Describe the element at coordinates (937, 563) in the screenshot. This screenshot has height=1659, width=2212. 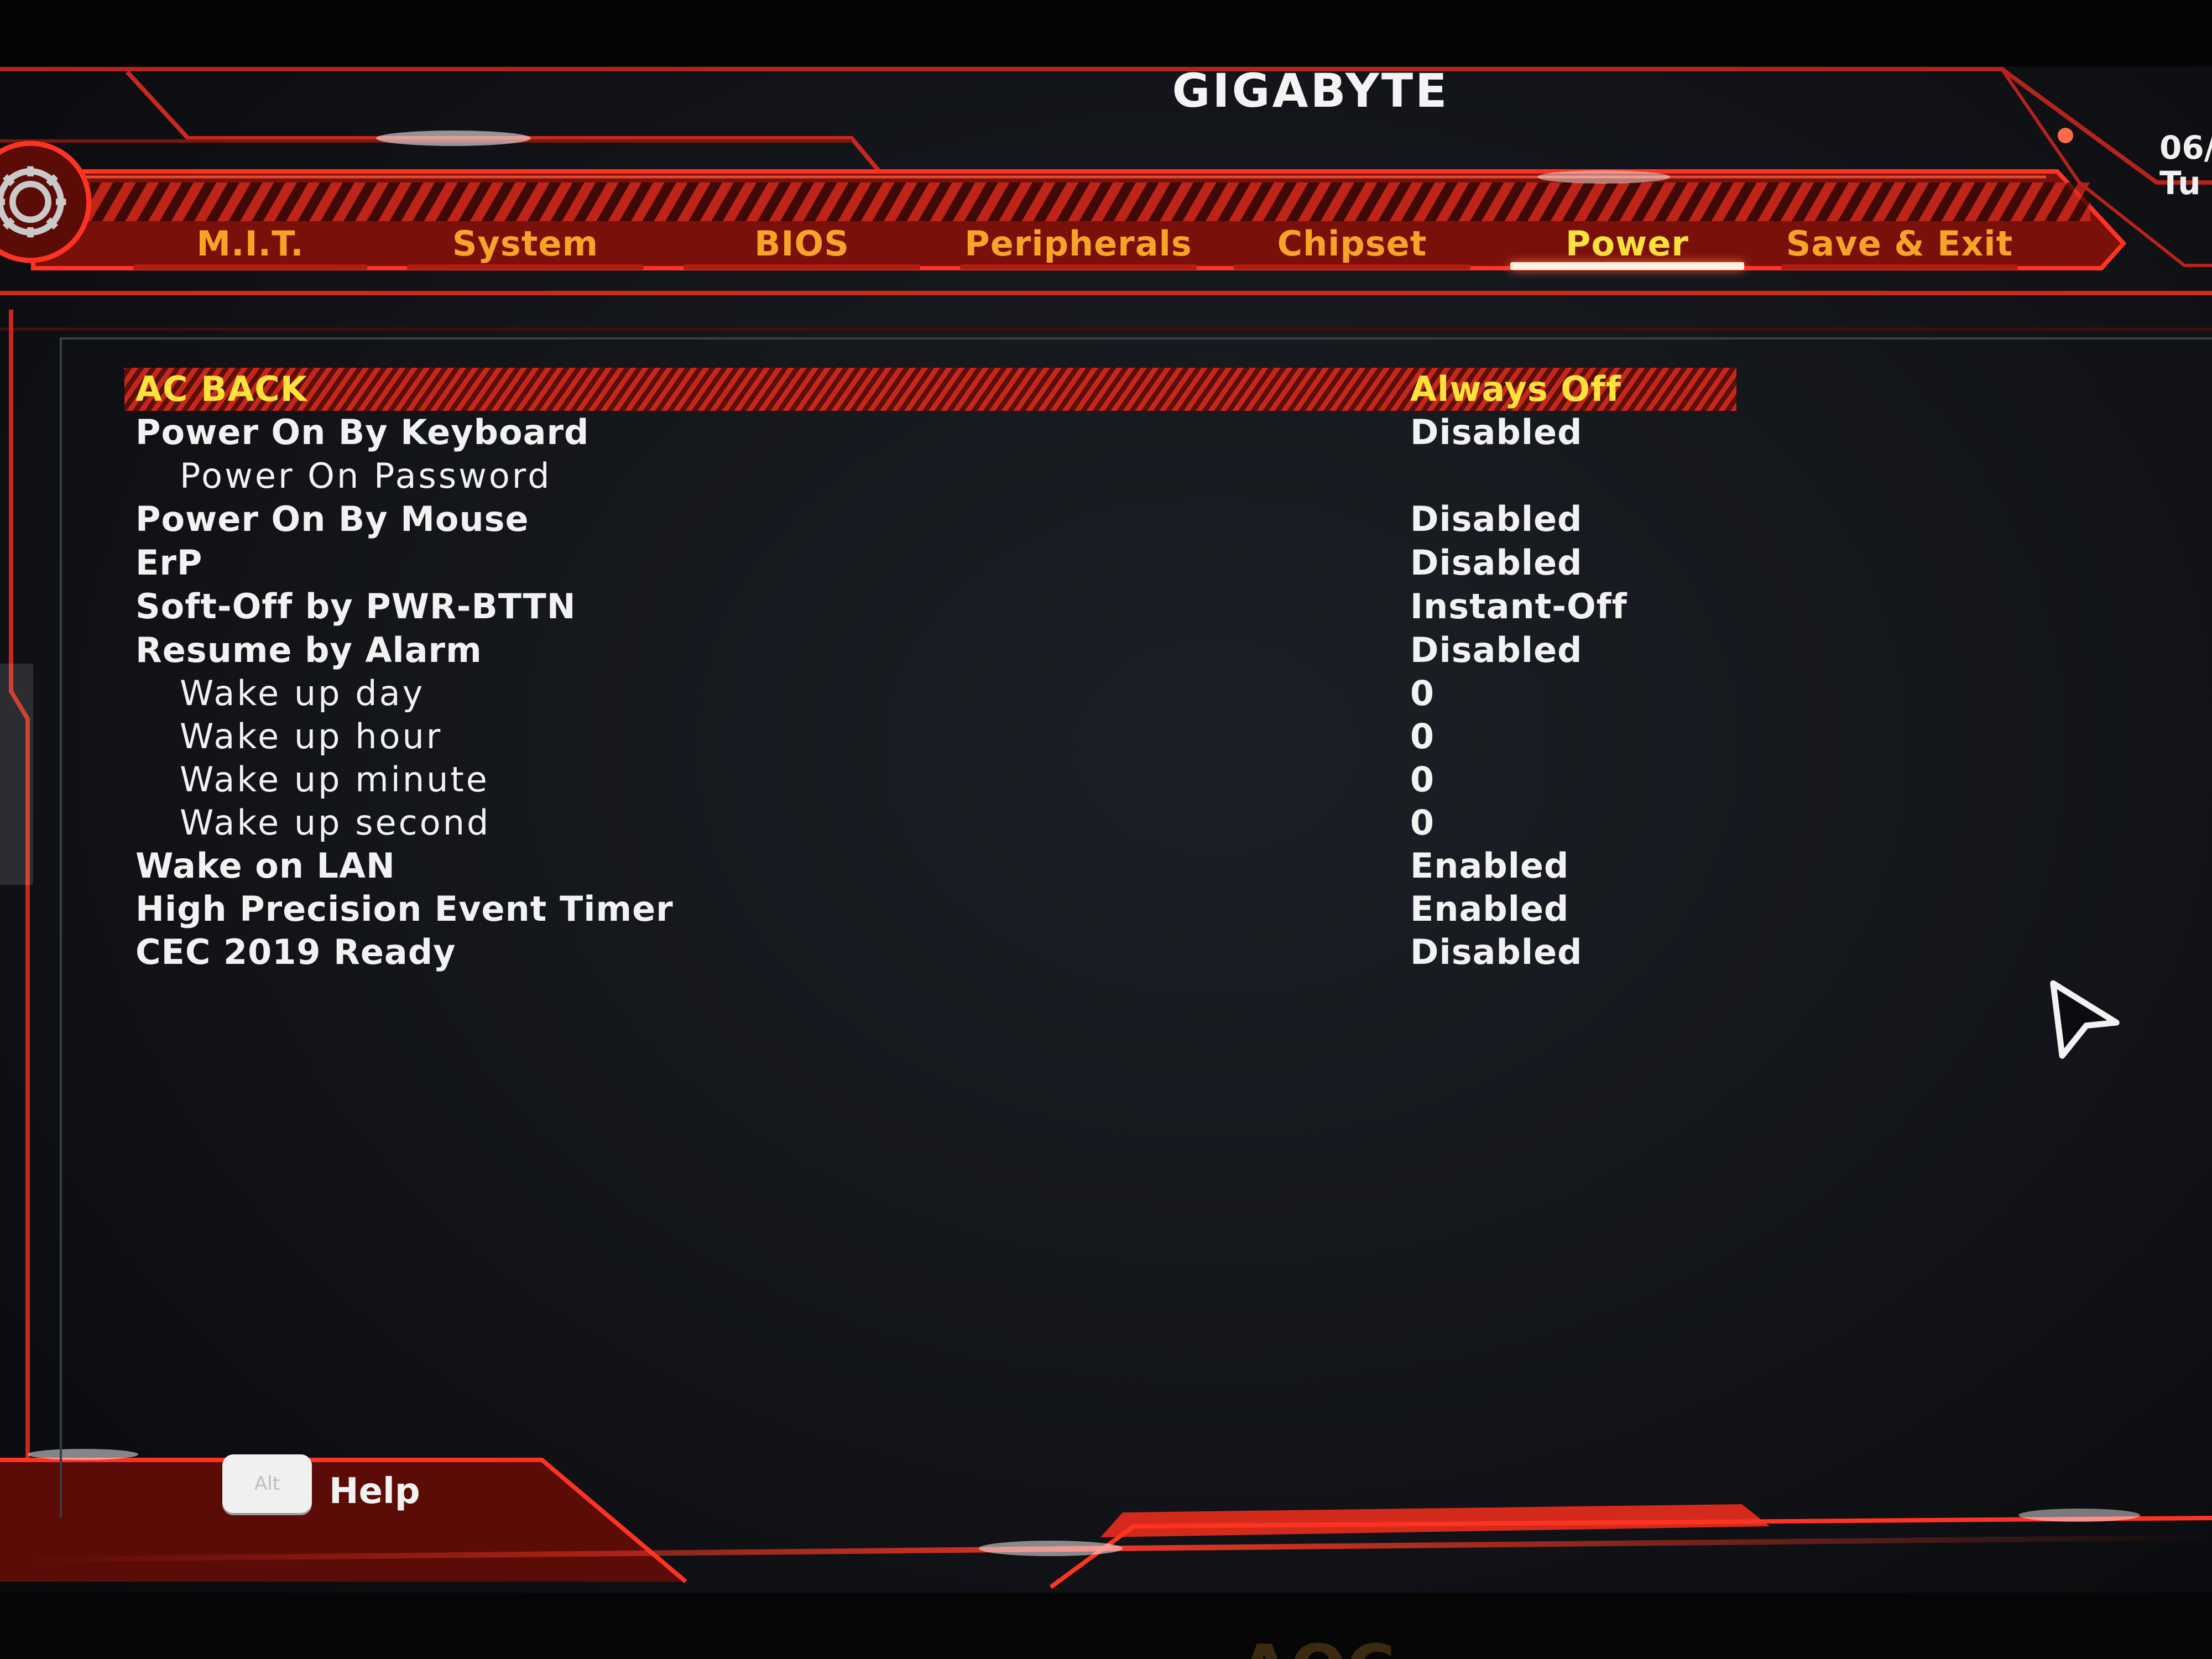
I see `setting-row-erp: ErP Disabled` at that location.